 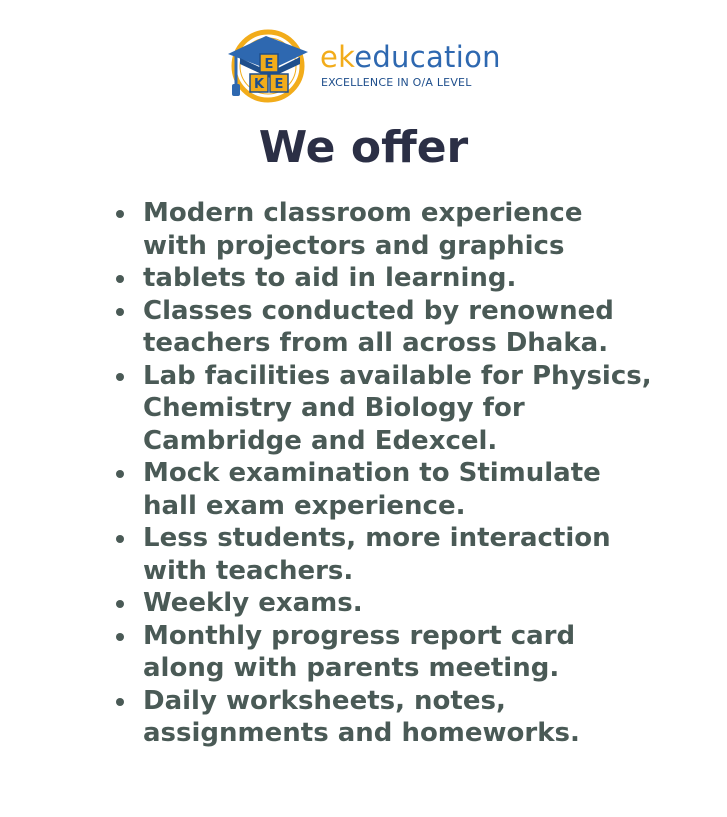 What do you see at coordinates (361, 733) in the screenshot?
I see `offer-line: assignments and homeworks.` at bounding box center [361, 733].